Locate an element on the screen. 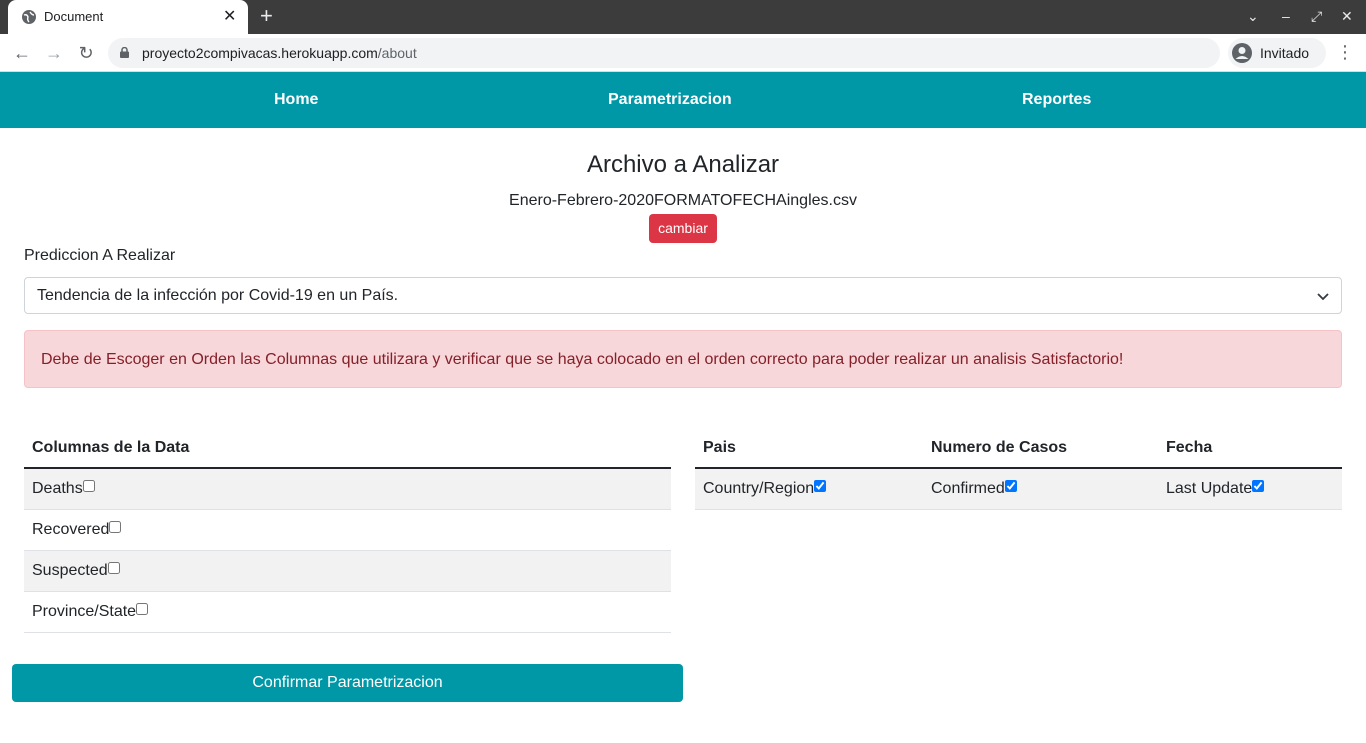 The width and height of the screenshot is (1366, 743). restore-icon: ⤢ is located at coordinates (1316, 16).